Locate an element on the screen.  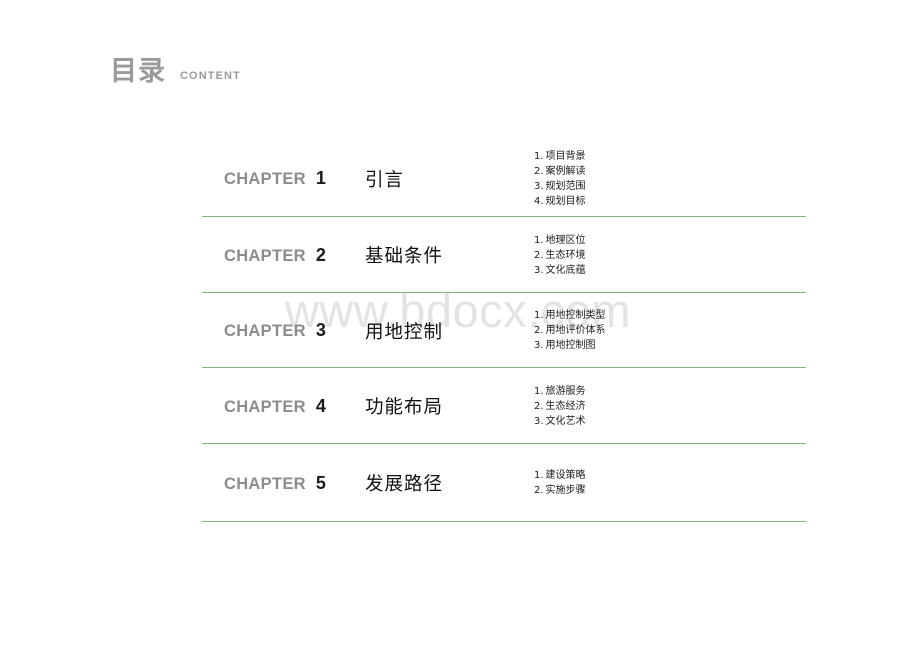
list-item-label: 项目背景 is located at coordinates (565, 156).